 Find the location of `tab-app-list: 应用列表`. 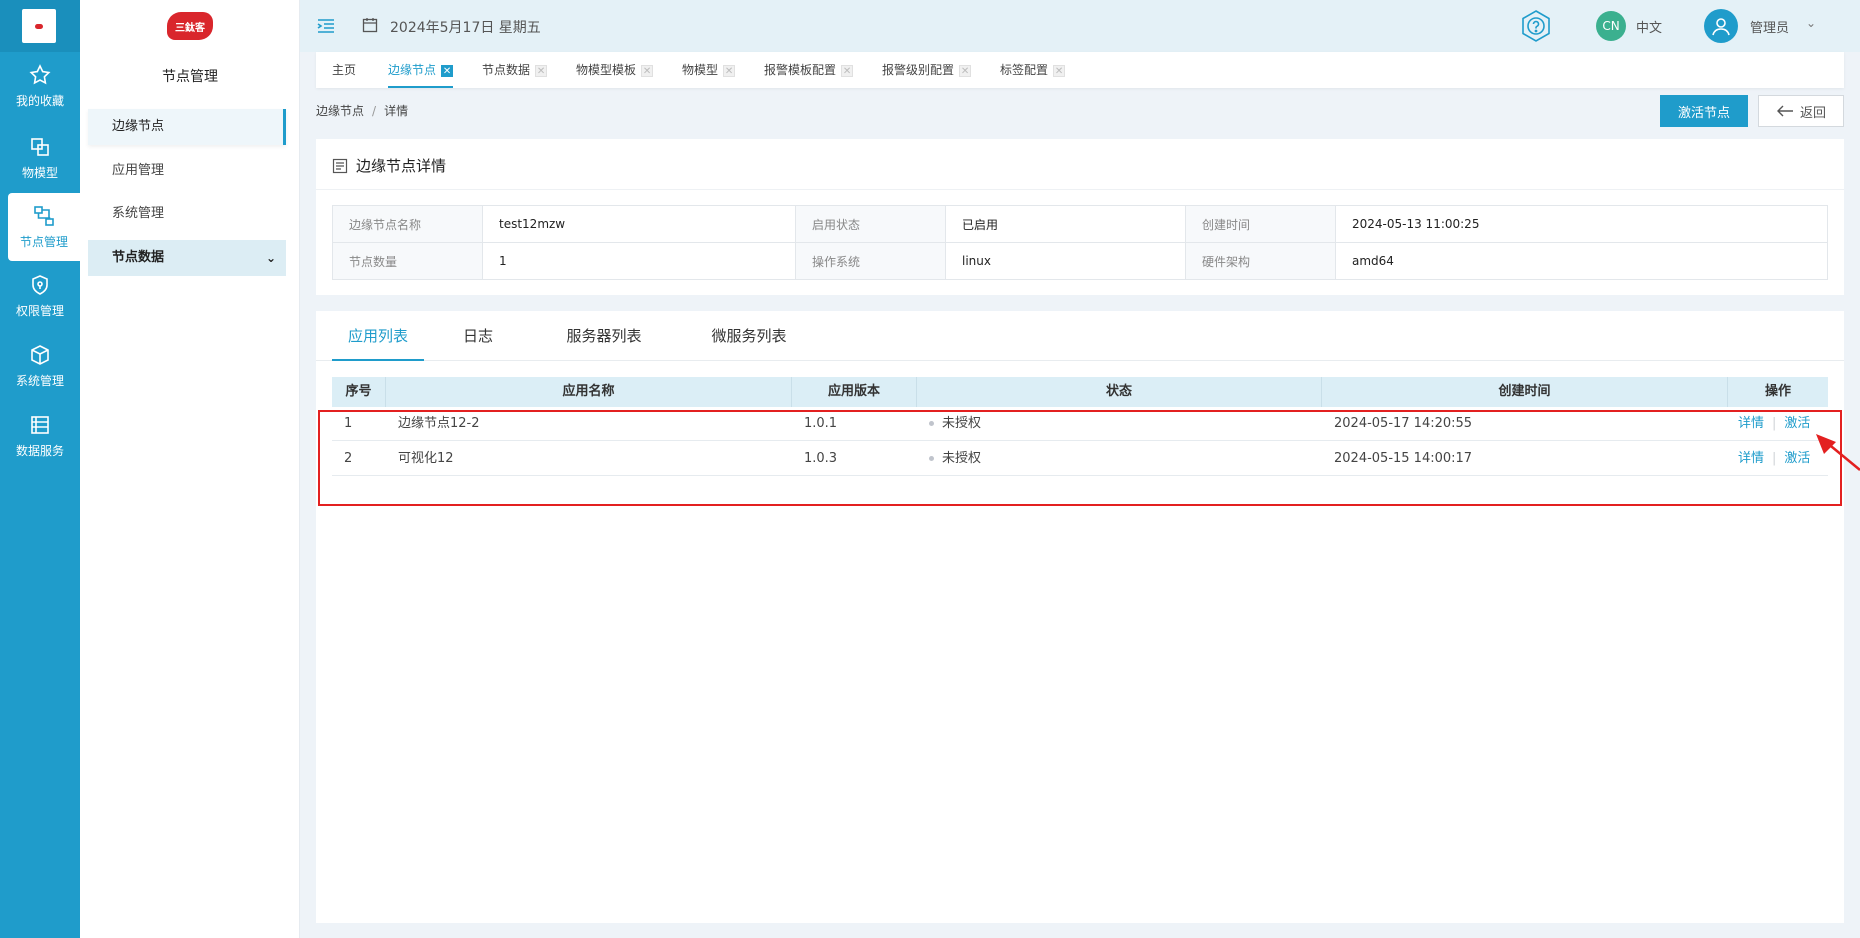

tab-app-list: 应用列表 is located at coordinates (378, 336).